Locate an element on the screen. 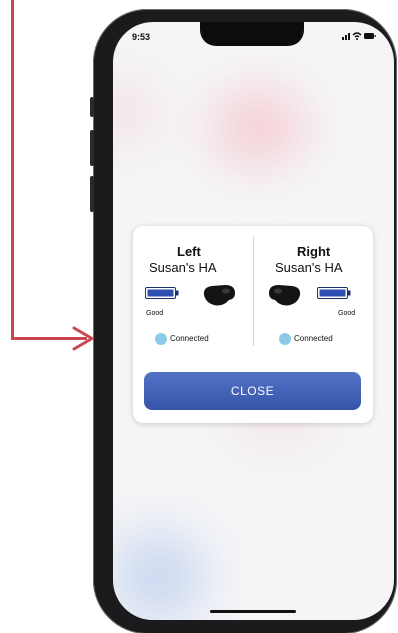 The image size is (398, 633). volume-up-button is located at coordinates (92, 148).